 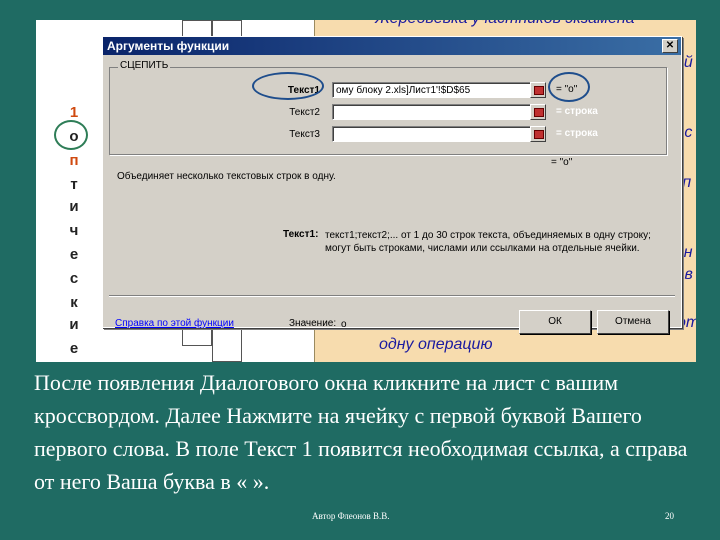 What do you see at coordinates (555, 322) in the screenshot?
I see `ok-button: ОК` at bounding box center [555, 322].